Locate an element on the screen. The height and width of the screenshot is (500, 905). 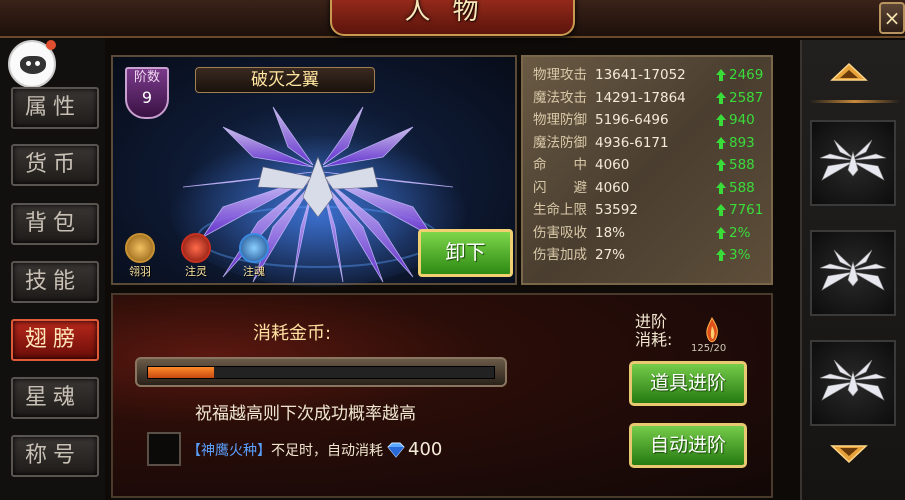
stat-value: 13641-17052 is located at coordinates (640, 75).